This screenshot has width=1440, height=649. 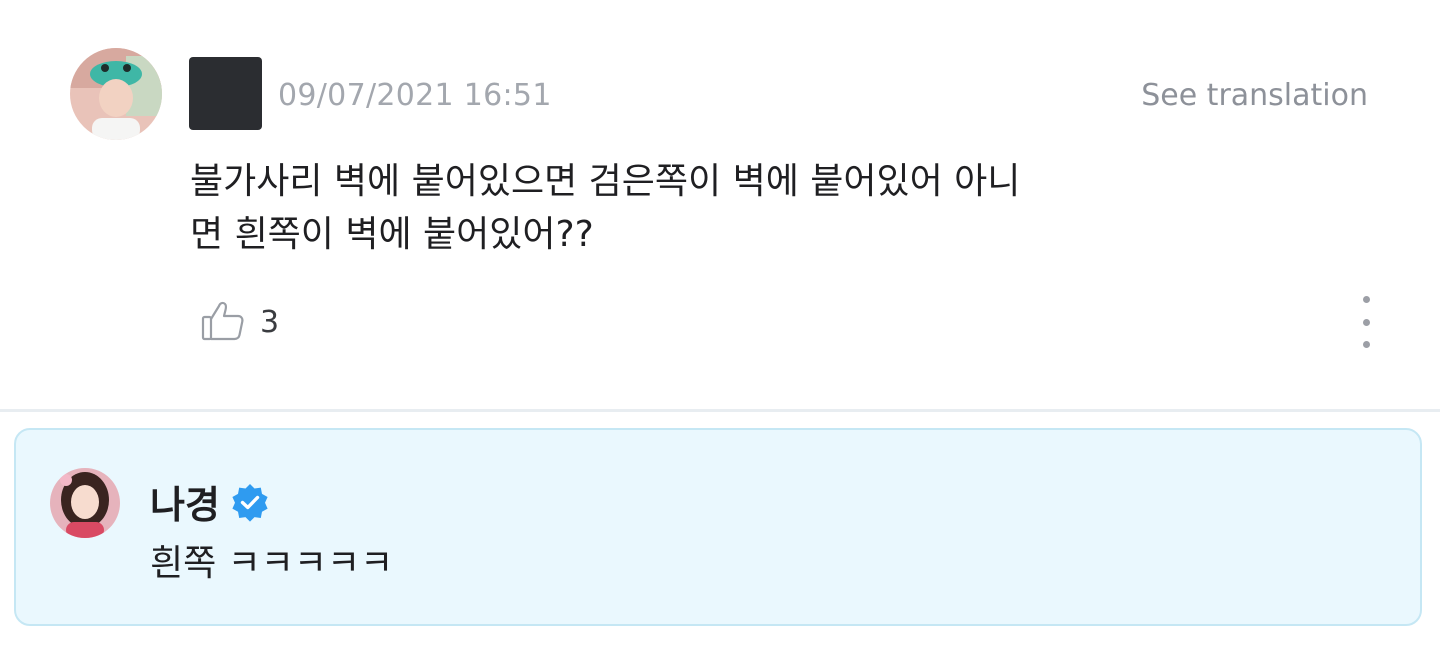 I want to click on like-button: 3, so click(x=239, y=322).